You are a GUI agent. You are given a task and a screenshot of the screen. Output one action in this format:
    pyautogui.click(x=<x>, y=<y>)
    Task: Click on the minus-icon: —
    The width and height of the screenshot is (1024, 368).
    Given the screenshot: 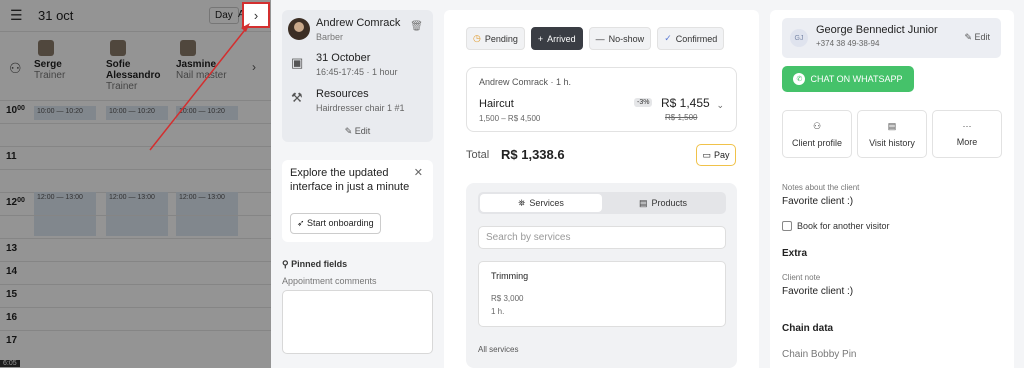 What is the action you would take?
    pyautogui.click(x=600, y=38)
    